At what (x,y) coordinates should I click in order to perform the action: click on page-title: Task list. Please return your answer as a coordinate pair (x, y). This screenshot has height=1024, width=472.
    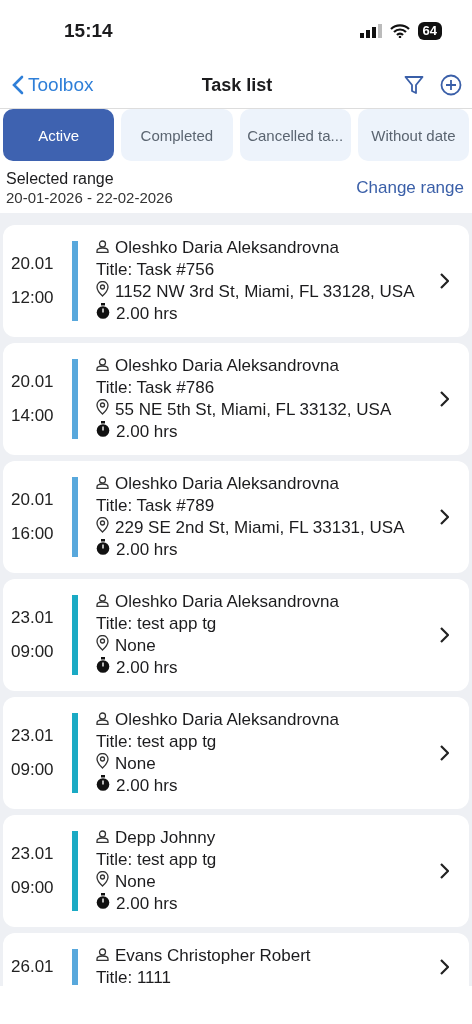
    Looking at the image, I should click on (237, 85).